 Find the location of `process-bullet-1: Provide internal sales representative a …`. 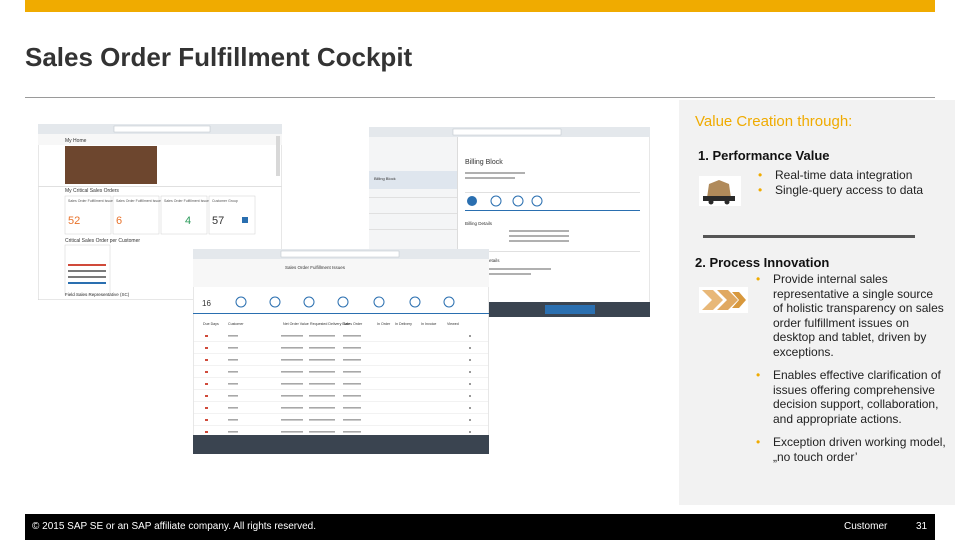

process-bullet-1: Provide internal sales representative a … is located at coordinates (851, 315).